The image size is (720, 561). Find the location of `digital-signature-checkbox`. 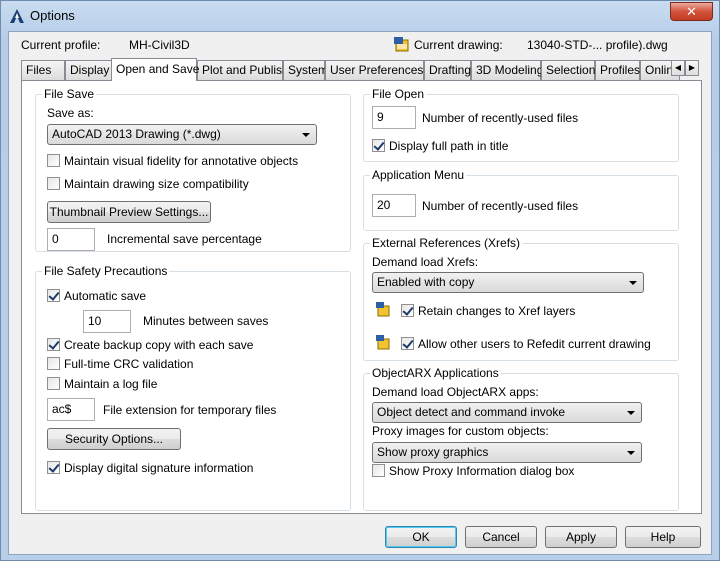

digital-signature-checkbox is located at coordinates (53, 467).